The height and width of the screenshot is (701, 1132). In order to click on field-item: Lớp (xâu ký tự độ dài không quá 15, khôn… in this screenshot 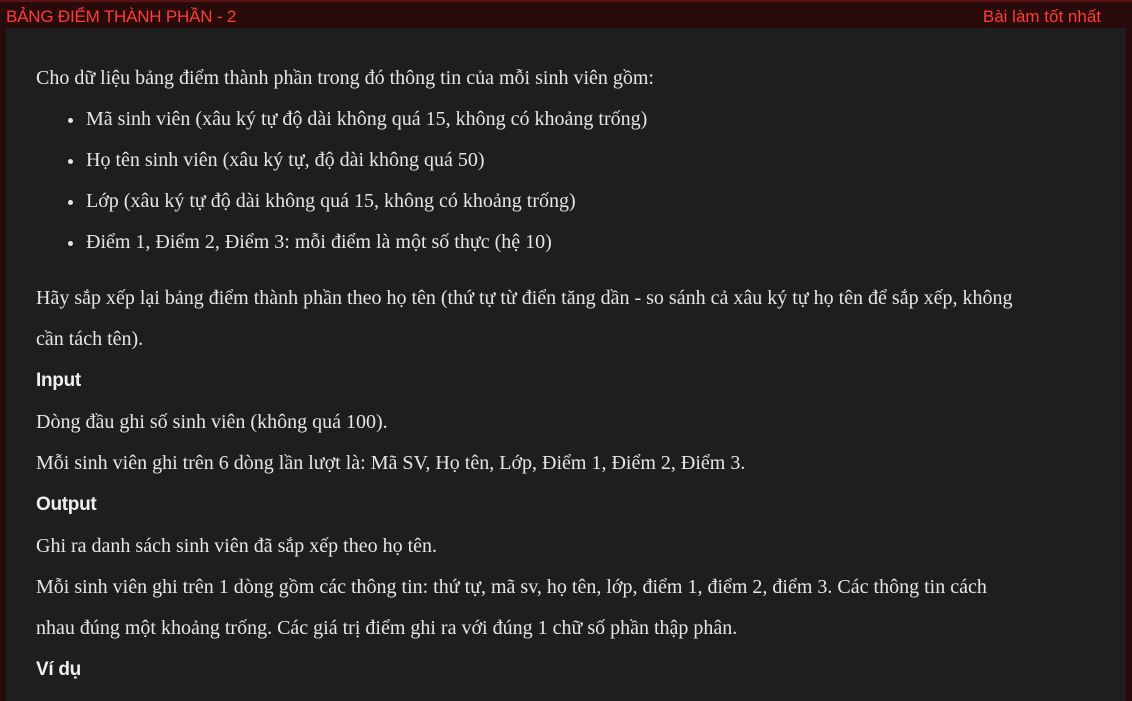, I will do `click(588, 201)`.